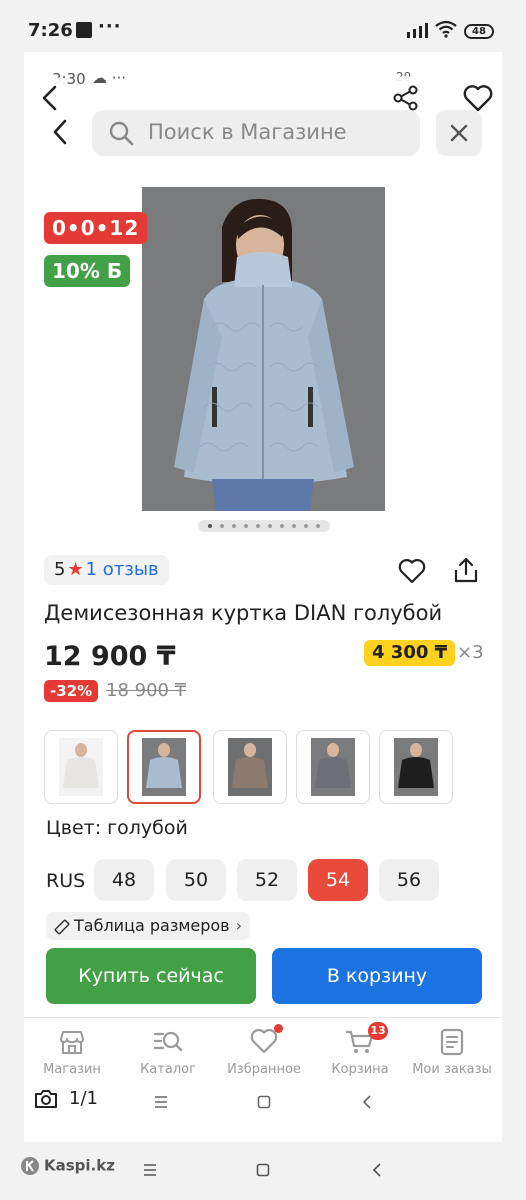  I want to click on product-price: 12 900 ₸, so click(110, 656).